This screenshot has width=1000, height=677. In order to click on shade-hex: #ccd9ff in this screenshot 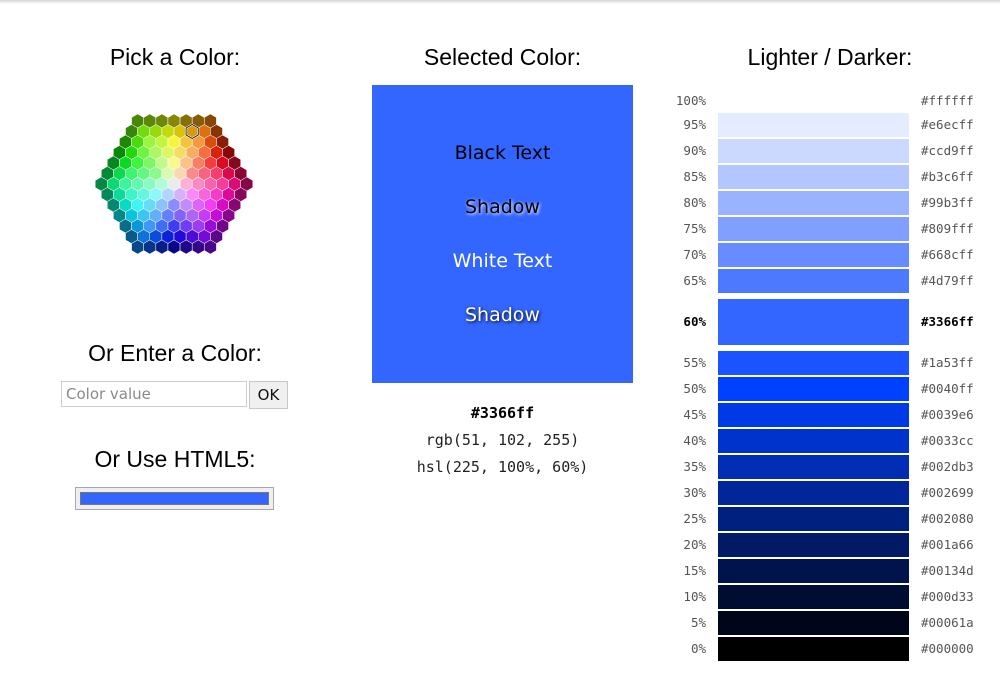, I will do `click(947, 150)`.